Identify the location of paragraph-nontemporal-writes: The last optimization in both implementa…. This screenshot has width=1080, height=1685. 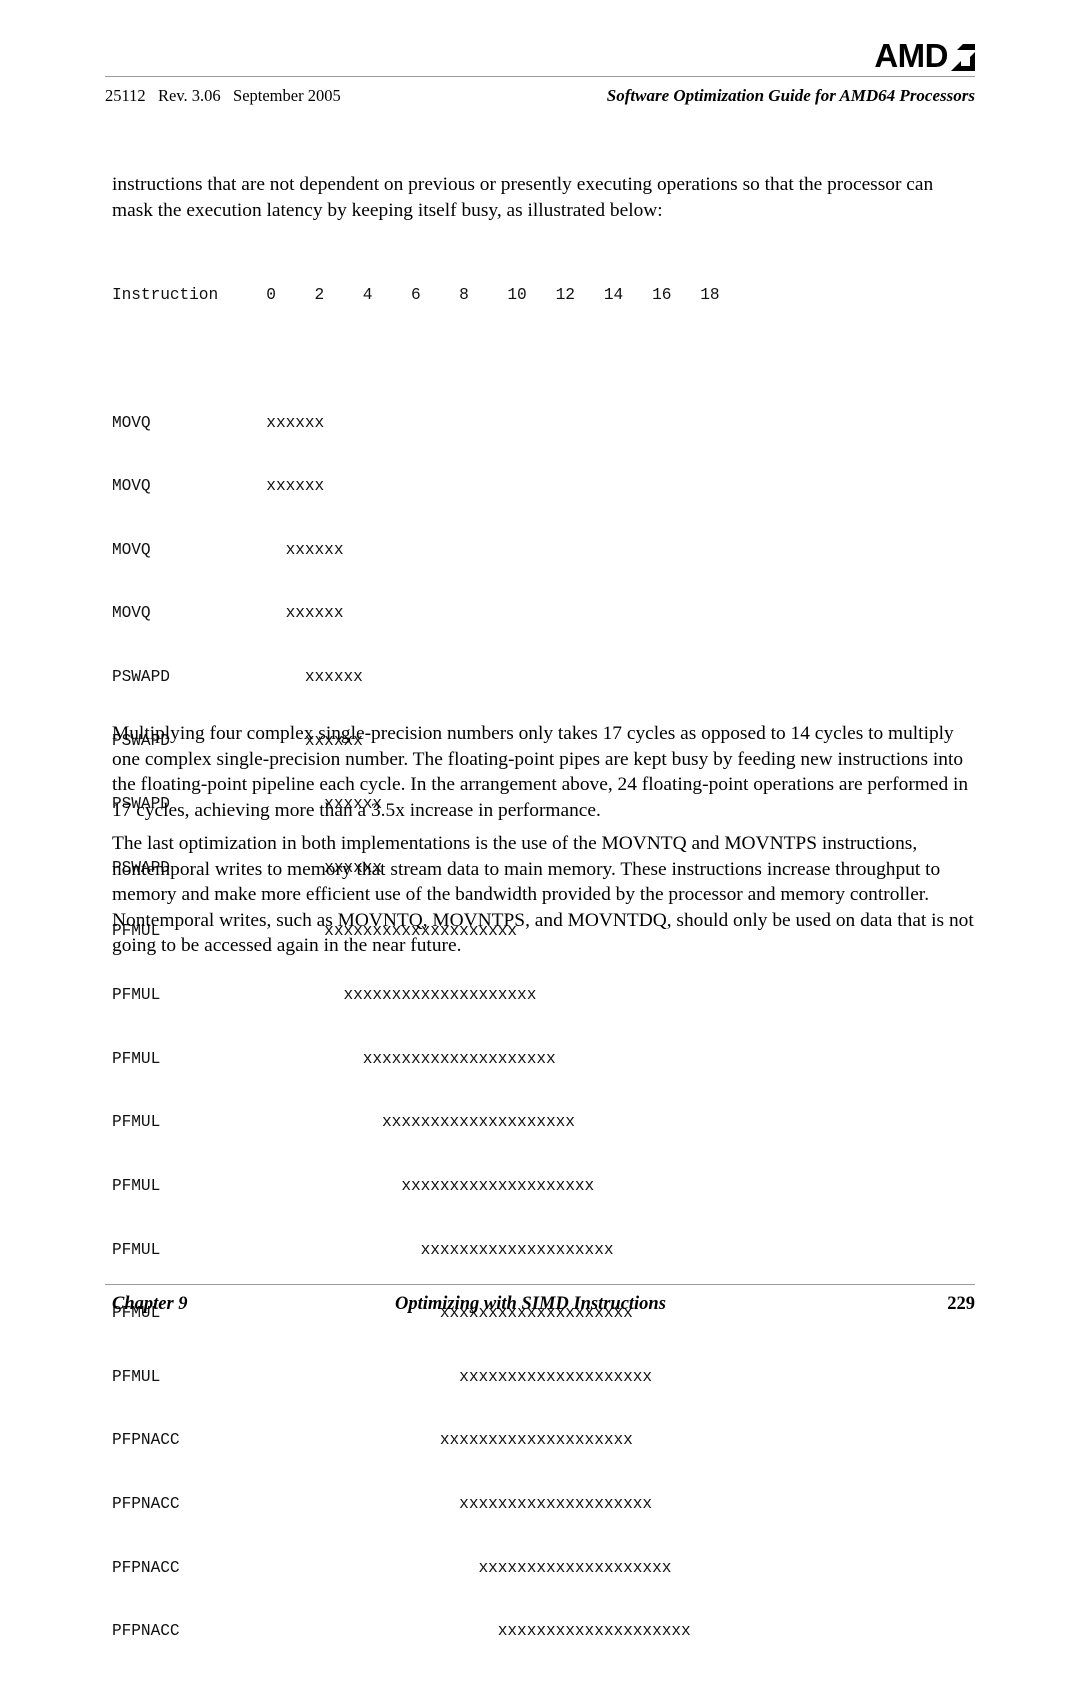
(543, 894).